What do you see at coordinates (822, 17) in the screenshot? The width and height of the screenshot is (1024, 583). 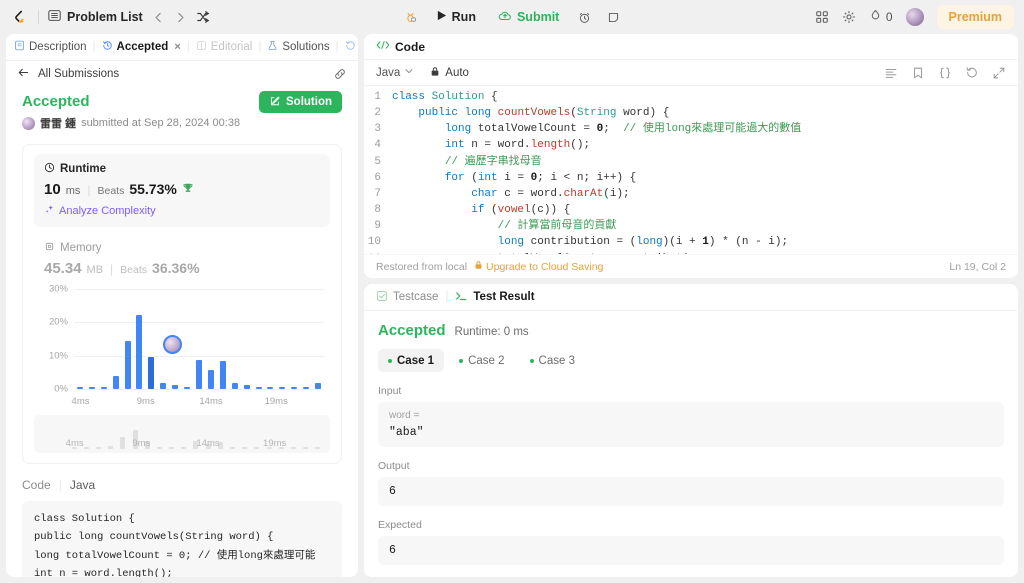 I see `grid-apps-icon` at bounding box center [822, 17].